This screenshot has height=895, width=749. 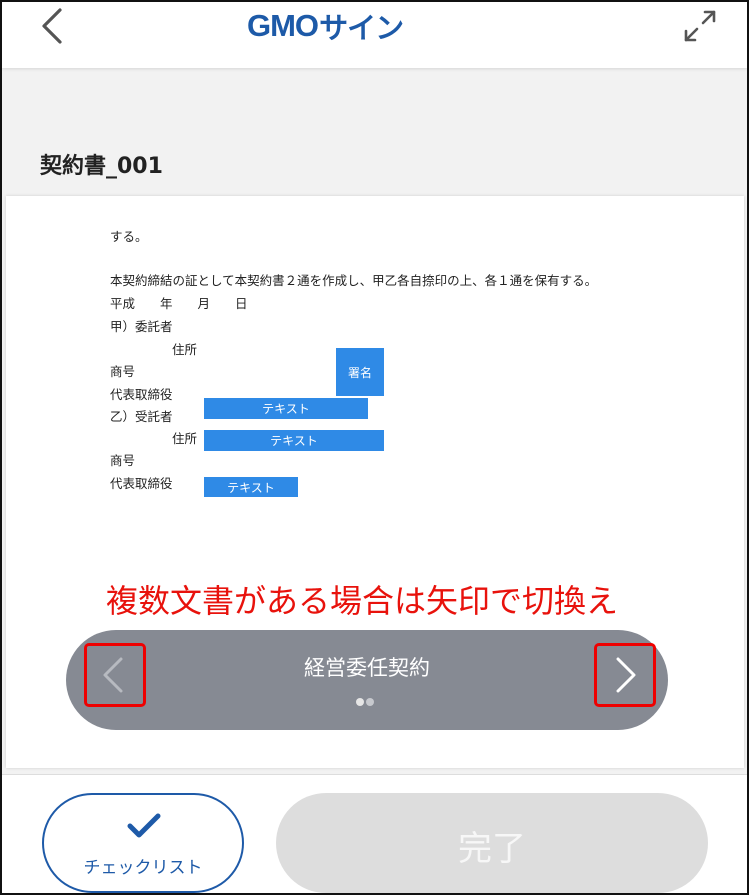 What do you see at coordinates (354, 280) in the screenshot?
I see `doc-line: 本契約締結の証として本契約書２通を作成し、甲乙各自捺印の上、各１通を保有する。` at bounding box center [354, 280].